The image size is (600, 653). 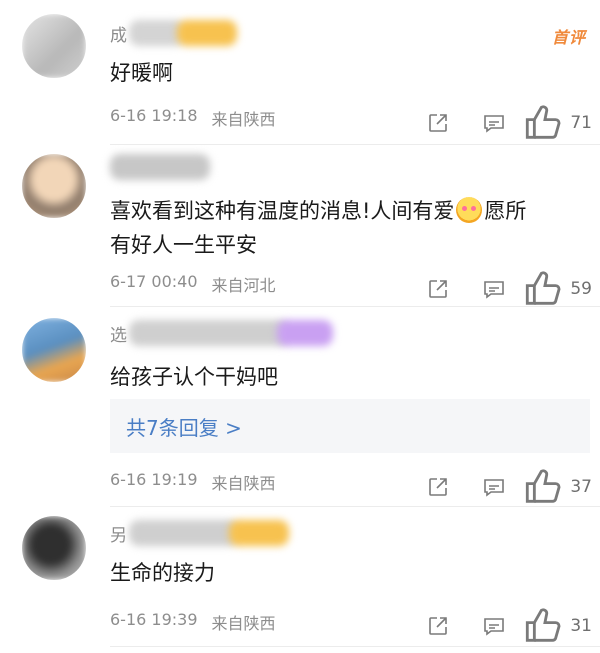 I want to click on comment-date: 6-16 19:39, so click(x=154, y=619).